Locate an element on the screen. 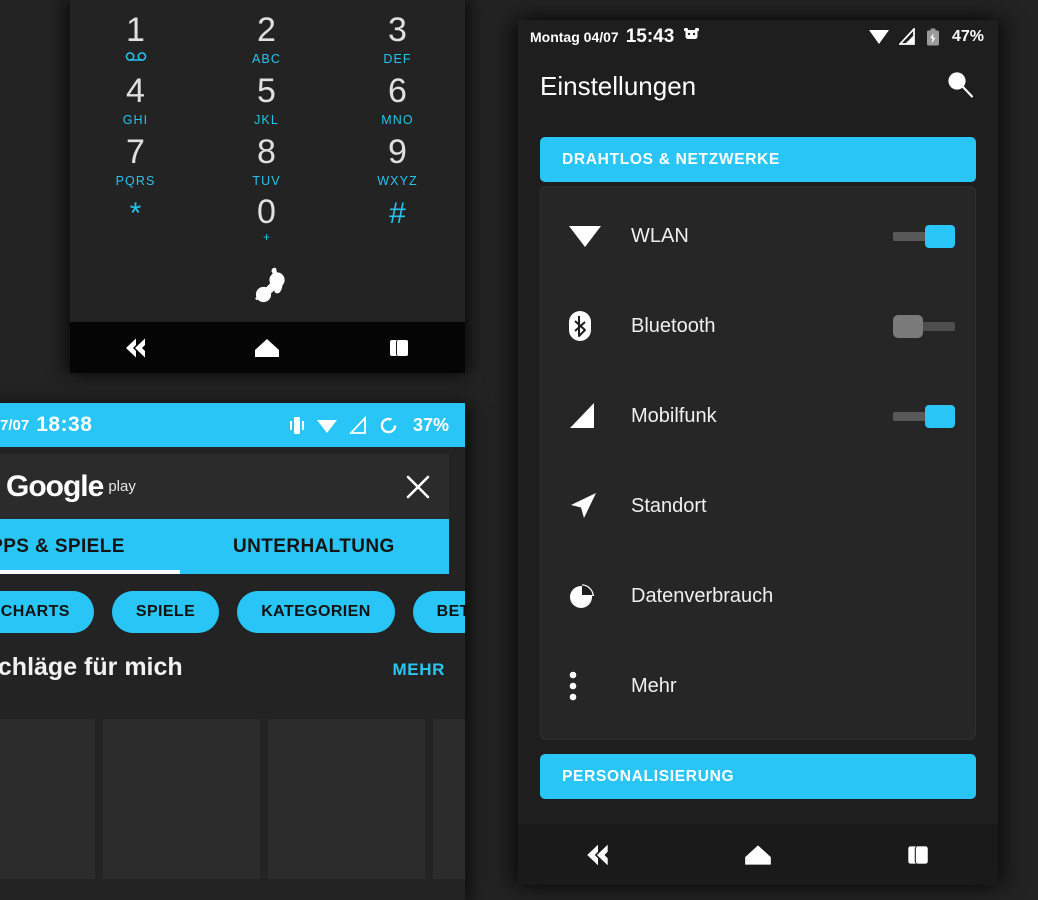 Image resolution: width=1038 pixels, height=900 pixels. settings-row-label: Mobilfunk is located at coordinates (674, 415).